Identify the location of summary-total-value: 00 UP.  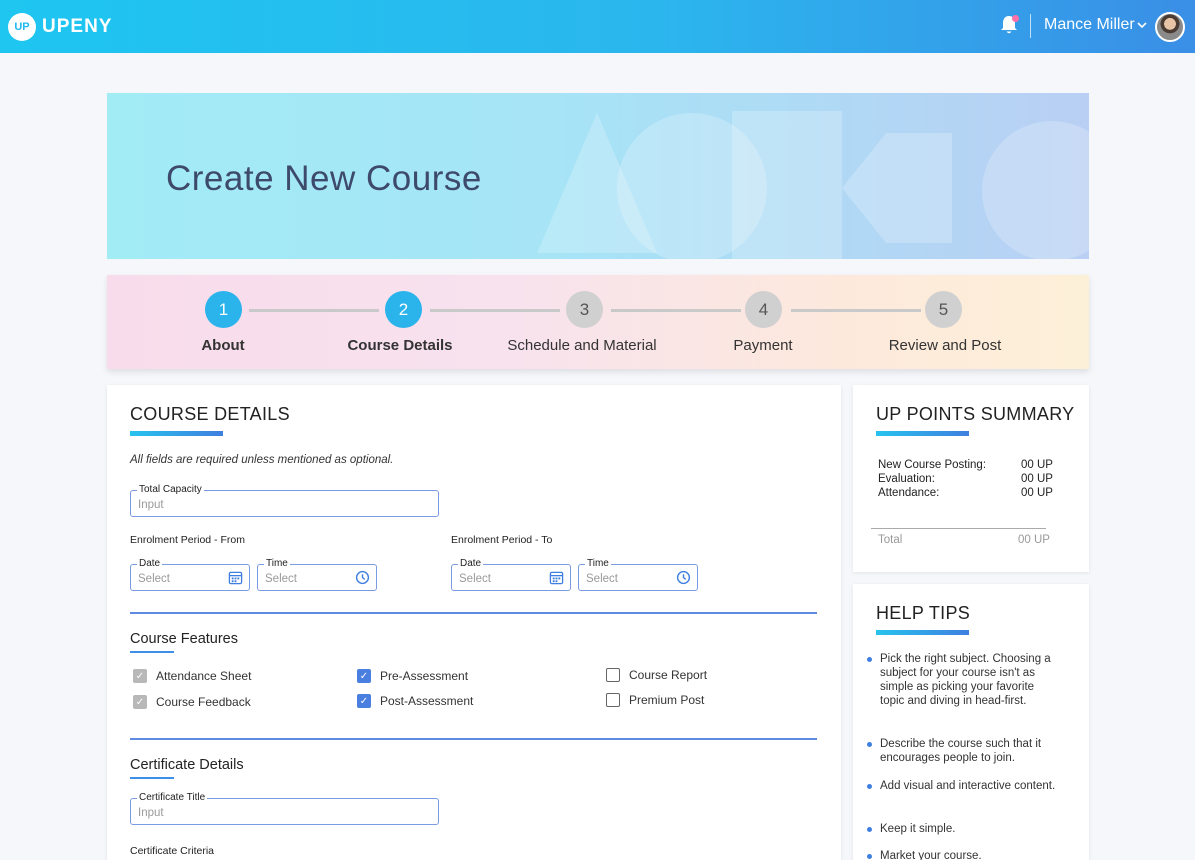
(1034, 540).